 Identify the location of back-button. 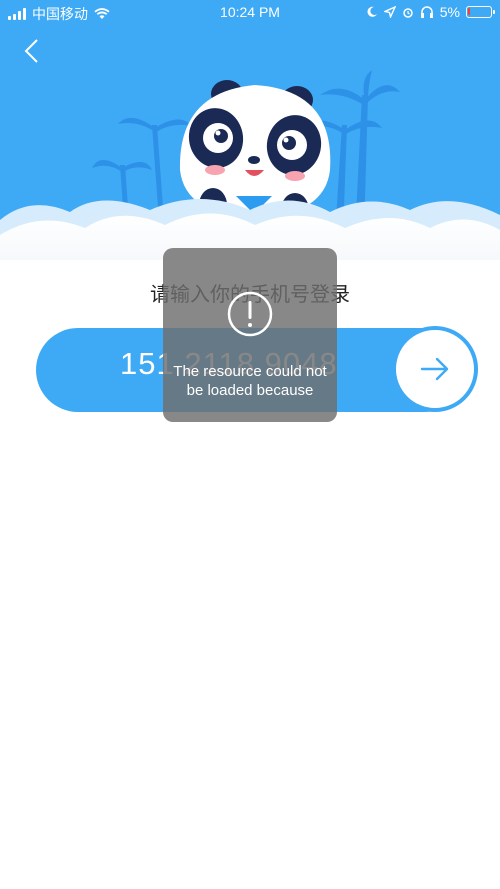
(33, 51).